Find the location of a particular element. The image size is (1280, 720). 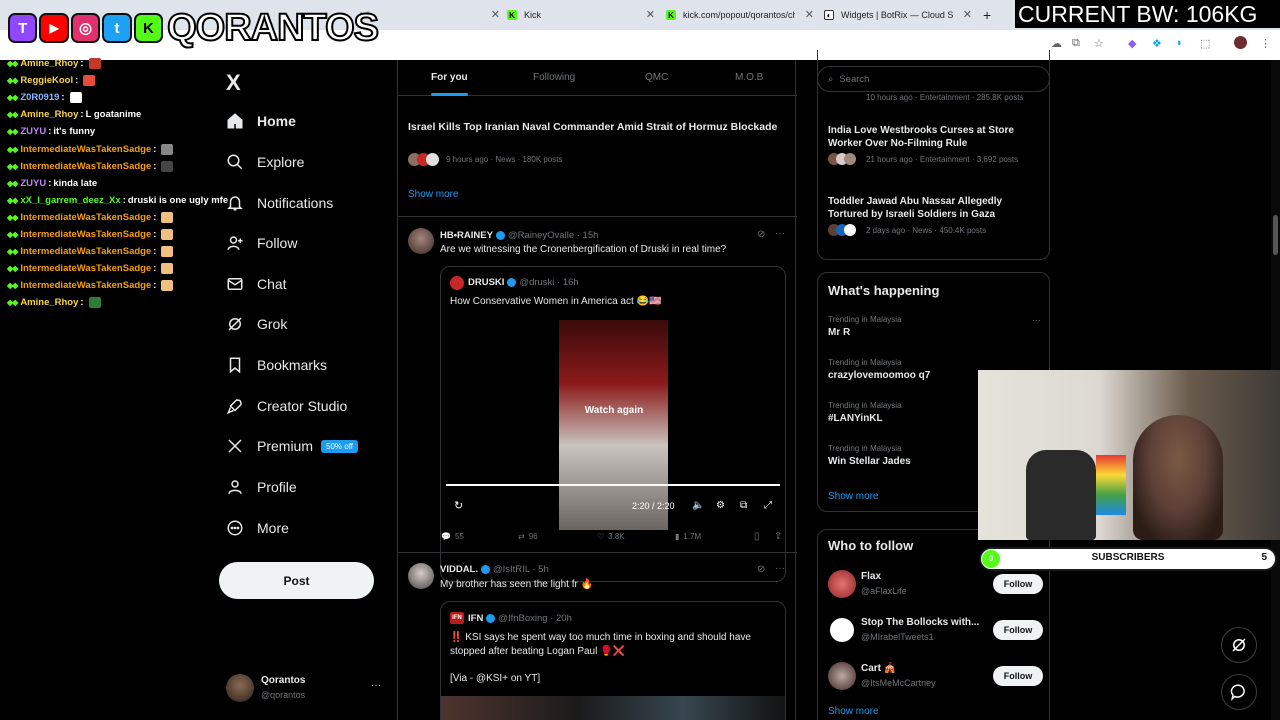

nav-explore: Explore is located at coordinates (265, 162).